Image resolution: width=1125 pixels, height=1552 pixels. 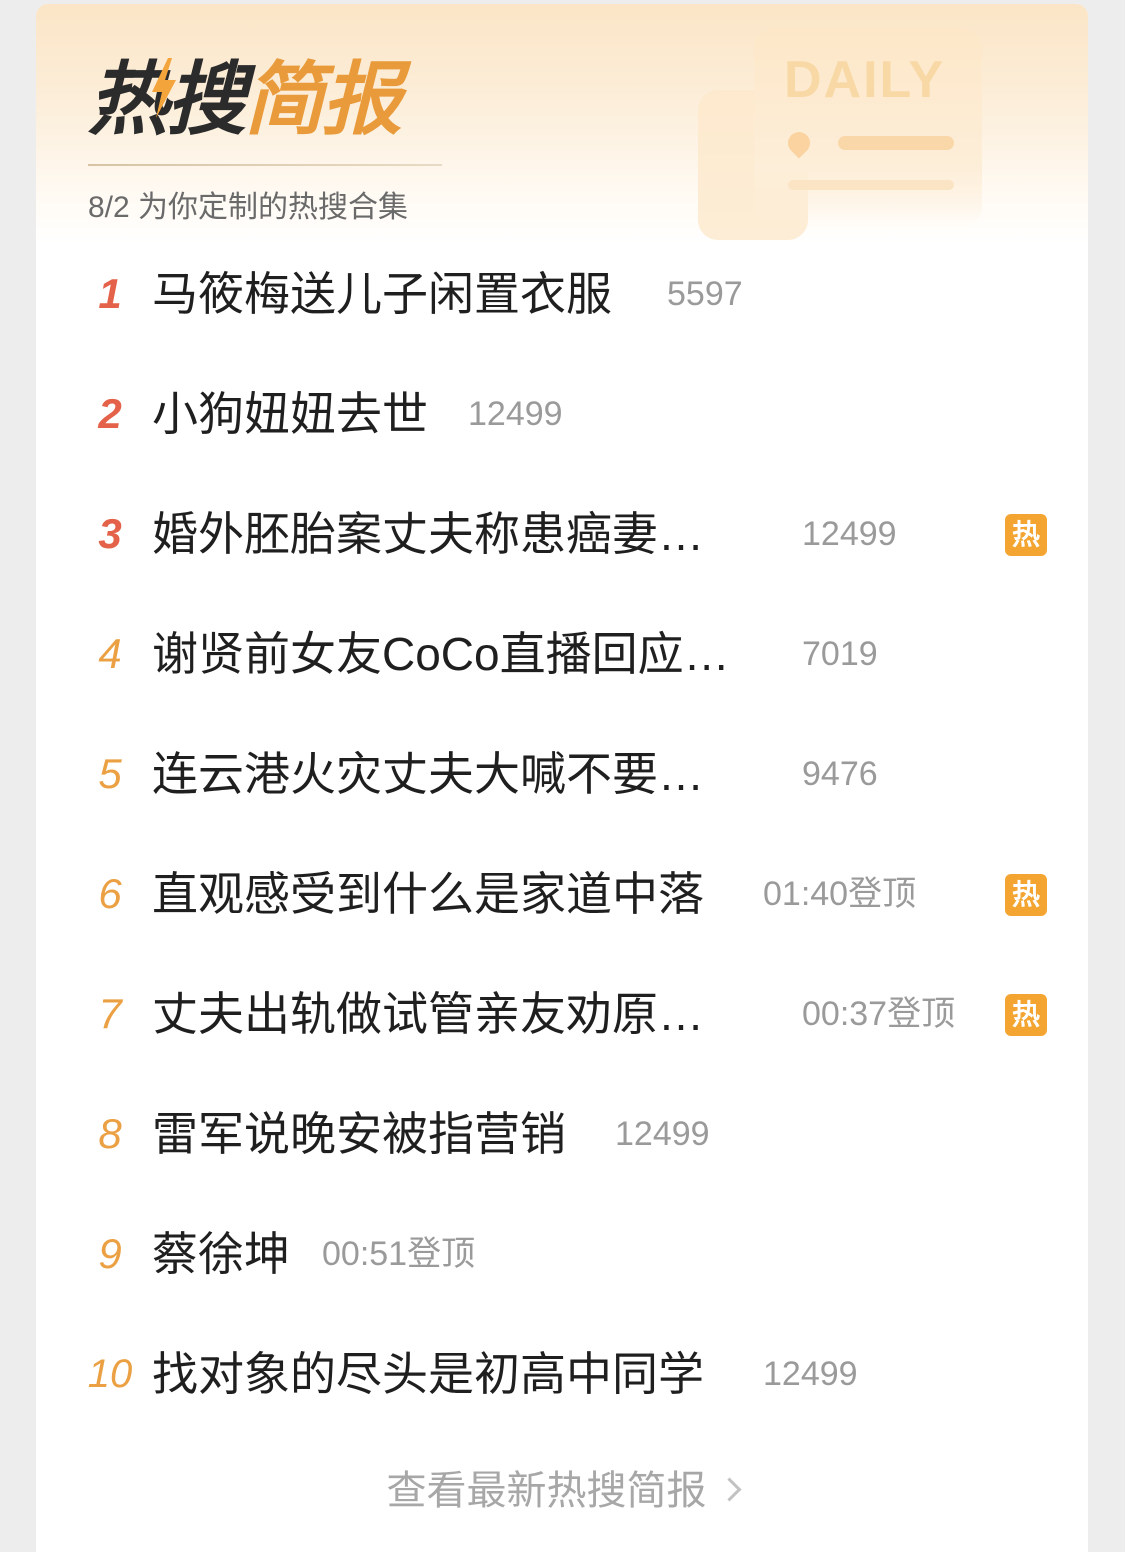 I want to click on rank-number: 3, so click(x=110, y=533).